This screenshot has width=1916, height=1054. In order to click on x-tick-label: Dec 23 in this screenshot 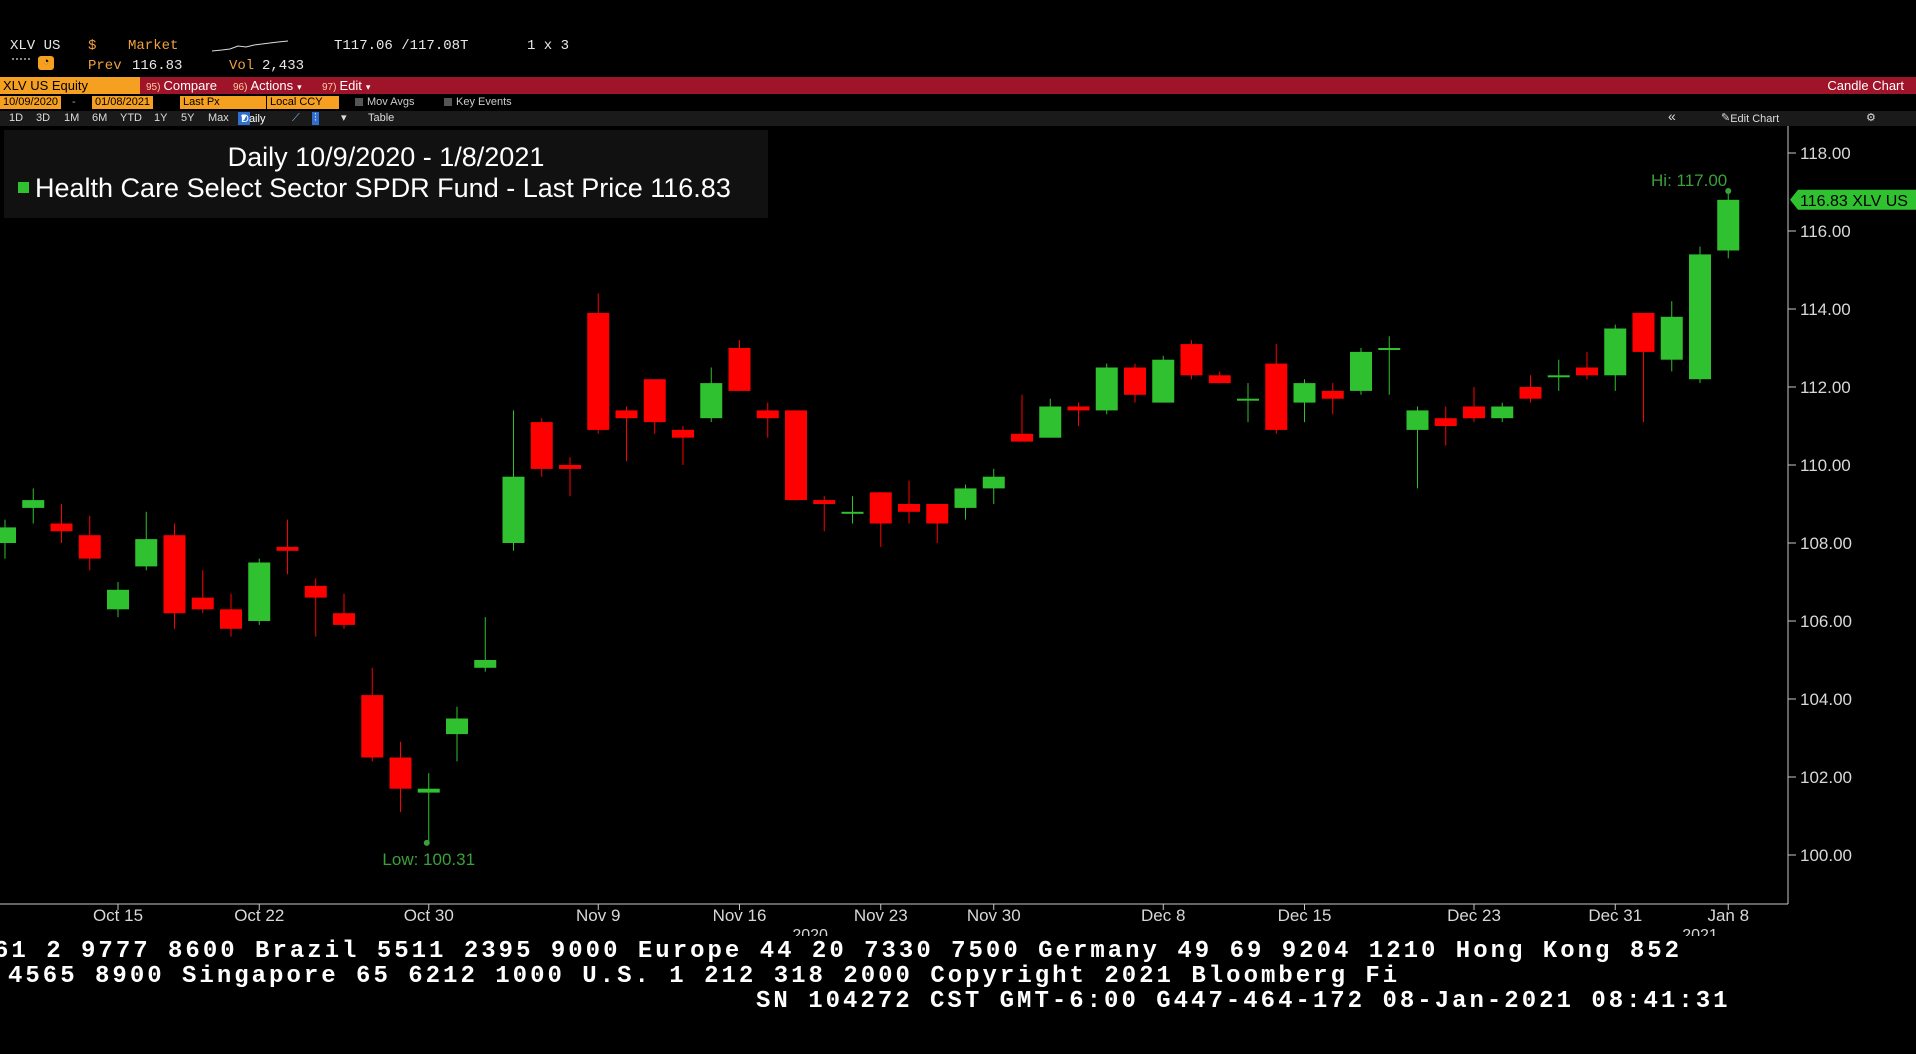, I will do `click(1474, 915)`.